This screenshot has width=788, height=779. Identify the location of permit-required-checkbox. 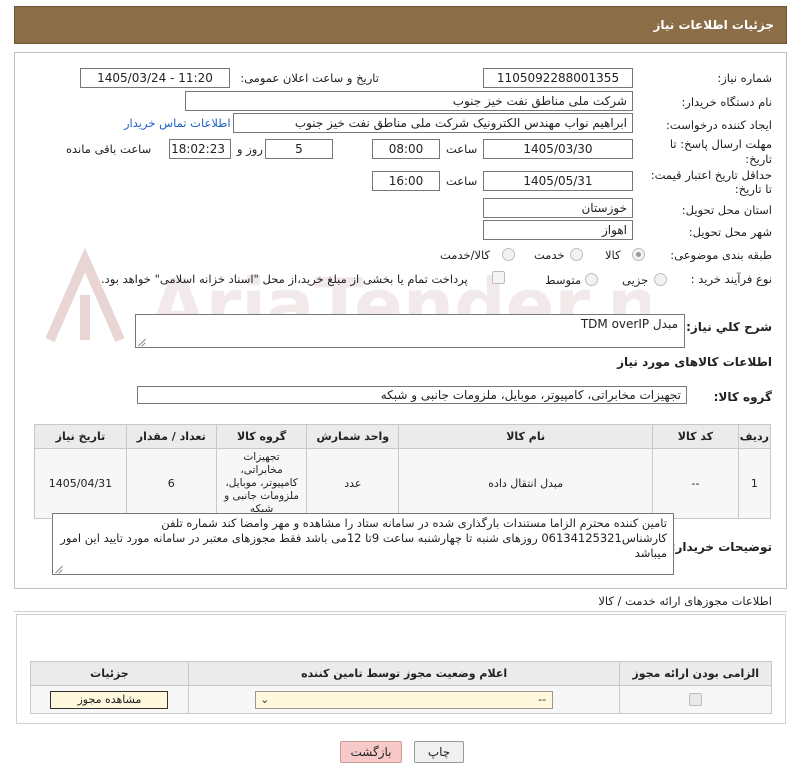
(696, 700).